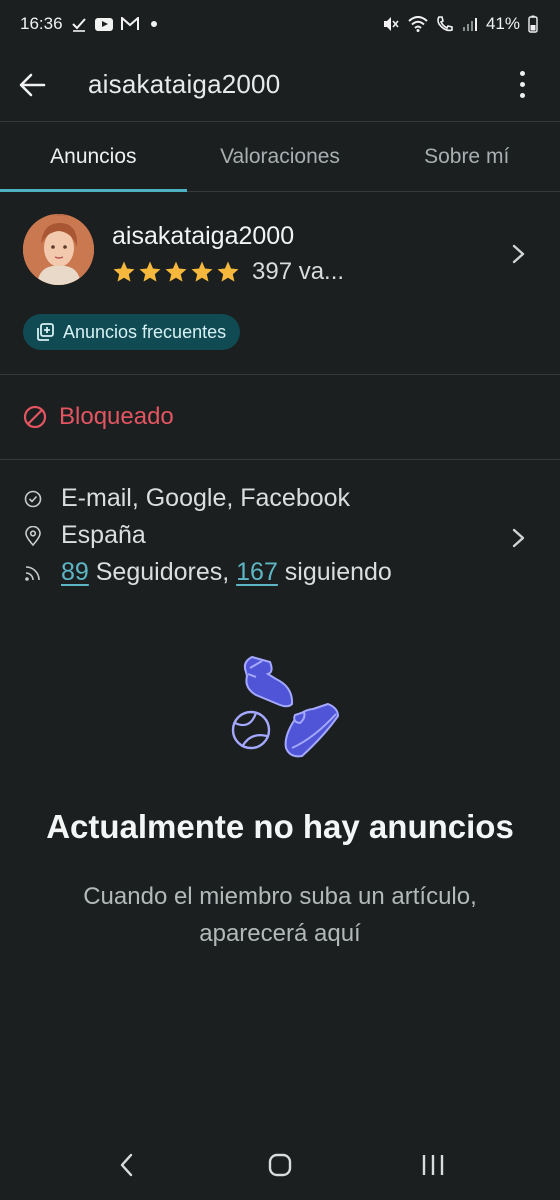  What do you see at coordinates (285, 706) in the screenshot?
I see `empty-items-illustration-icon` at bounding box center [285, 706].